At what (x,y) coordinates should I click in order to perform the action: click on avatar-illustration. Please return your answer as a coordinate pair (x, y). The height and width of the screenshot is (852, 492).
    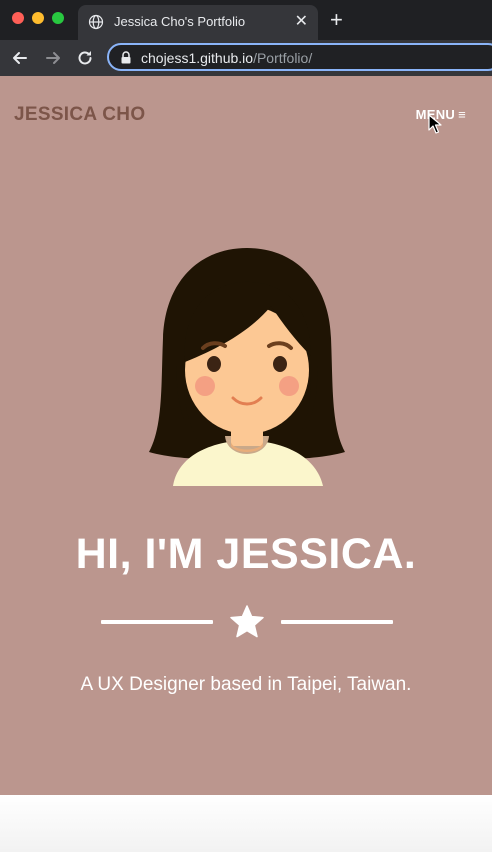
    Looking at the image, I should click on (247, 367).